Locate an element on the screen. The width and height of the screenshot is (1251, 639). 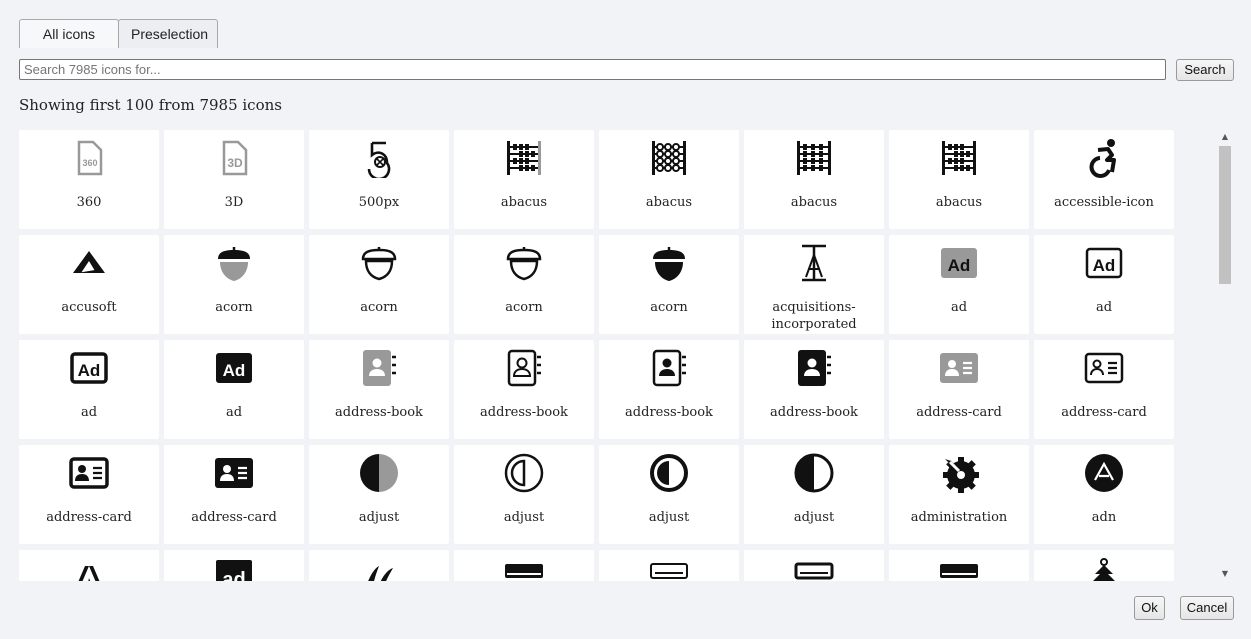
tab-all-icons: All icons is located at coordinates (69, 33).